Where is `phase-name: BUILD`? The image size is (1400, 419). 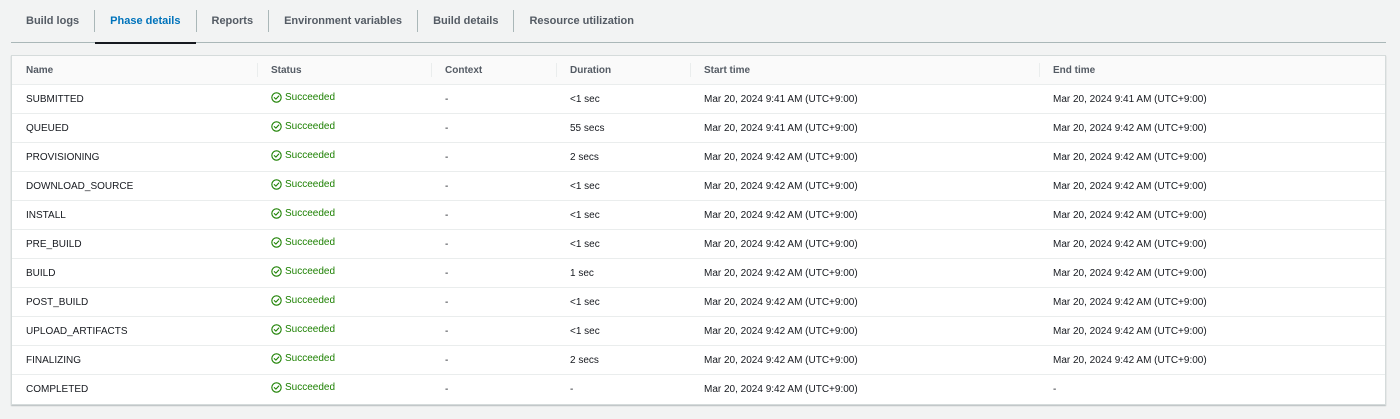
phase-name: BUILD is located at coordinates (134, 273).